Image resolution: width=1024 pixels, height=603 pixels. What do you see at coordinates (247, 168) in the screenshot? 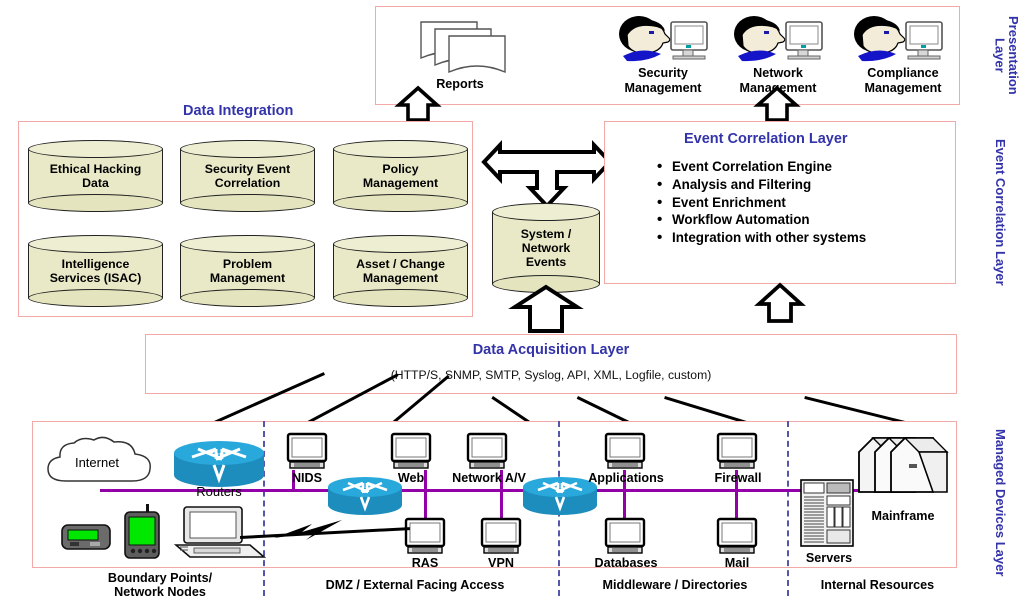
I see `data-store-label-2a: Security Event` at bounding box center [247, 168].